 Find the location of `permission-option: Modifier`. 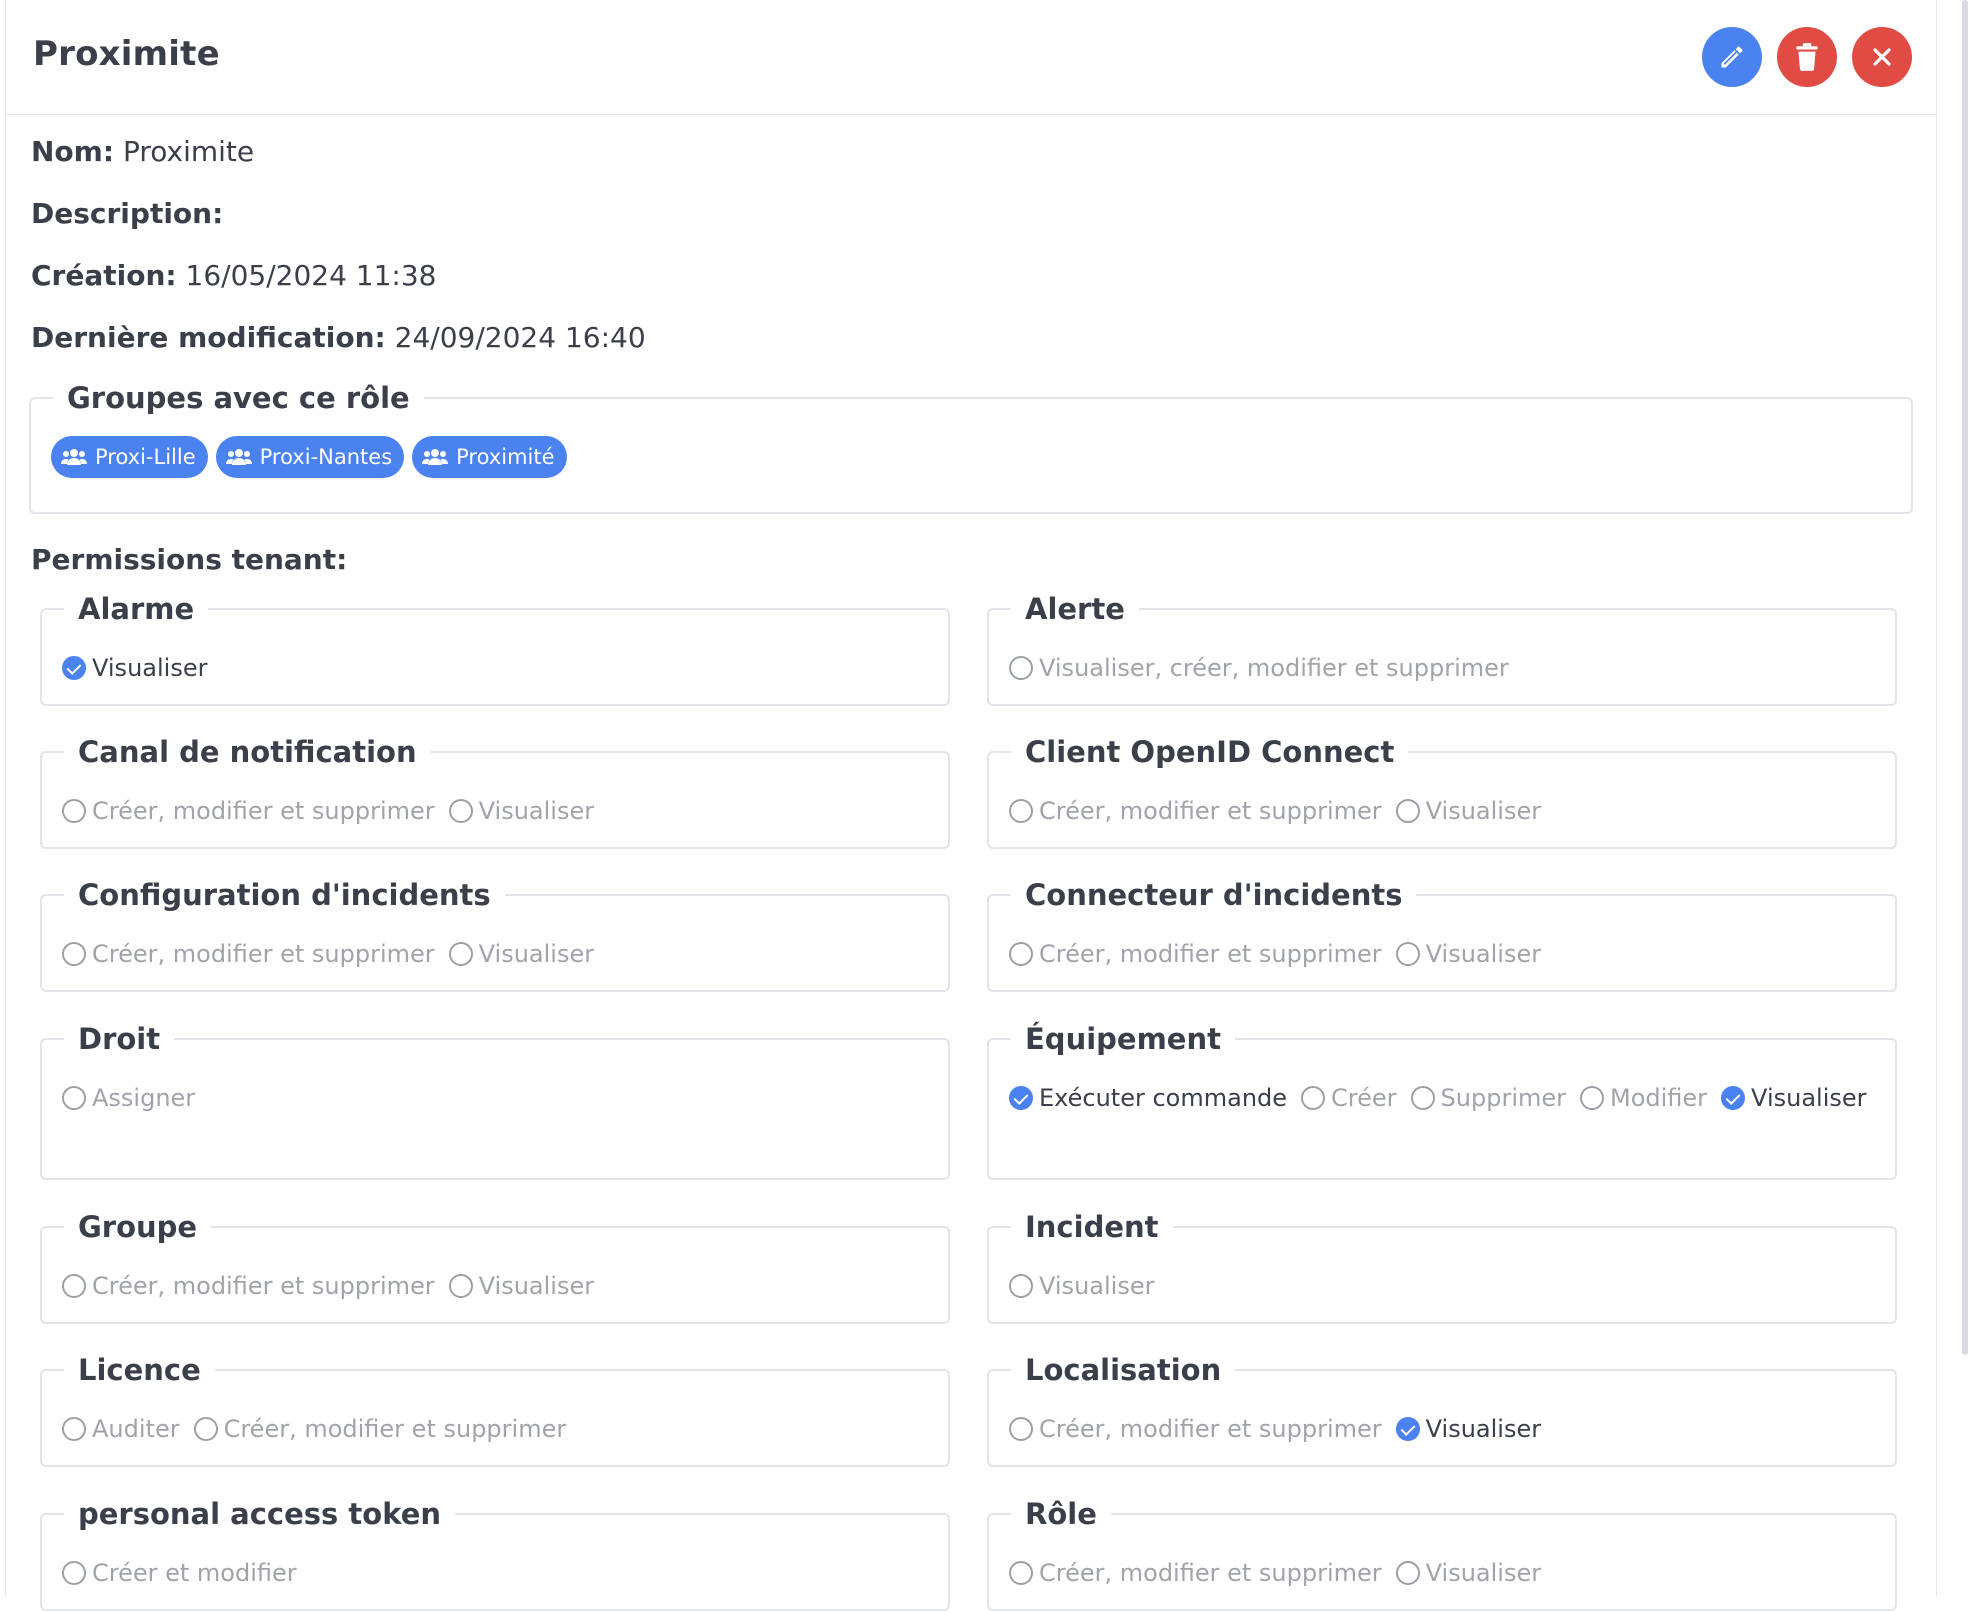

permission-option: Modifier is located at coordinates (1643, 1098).